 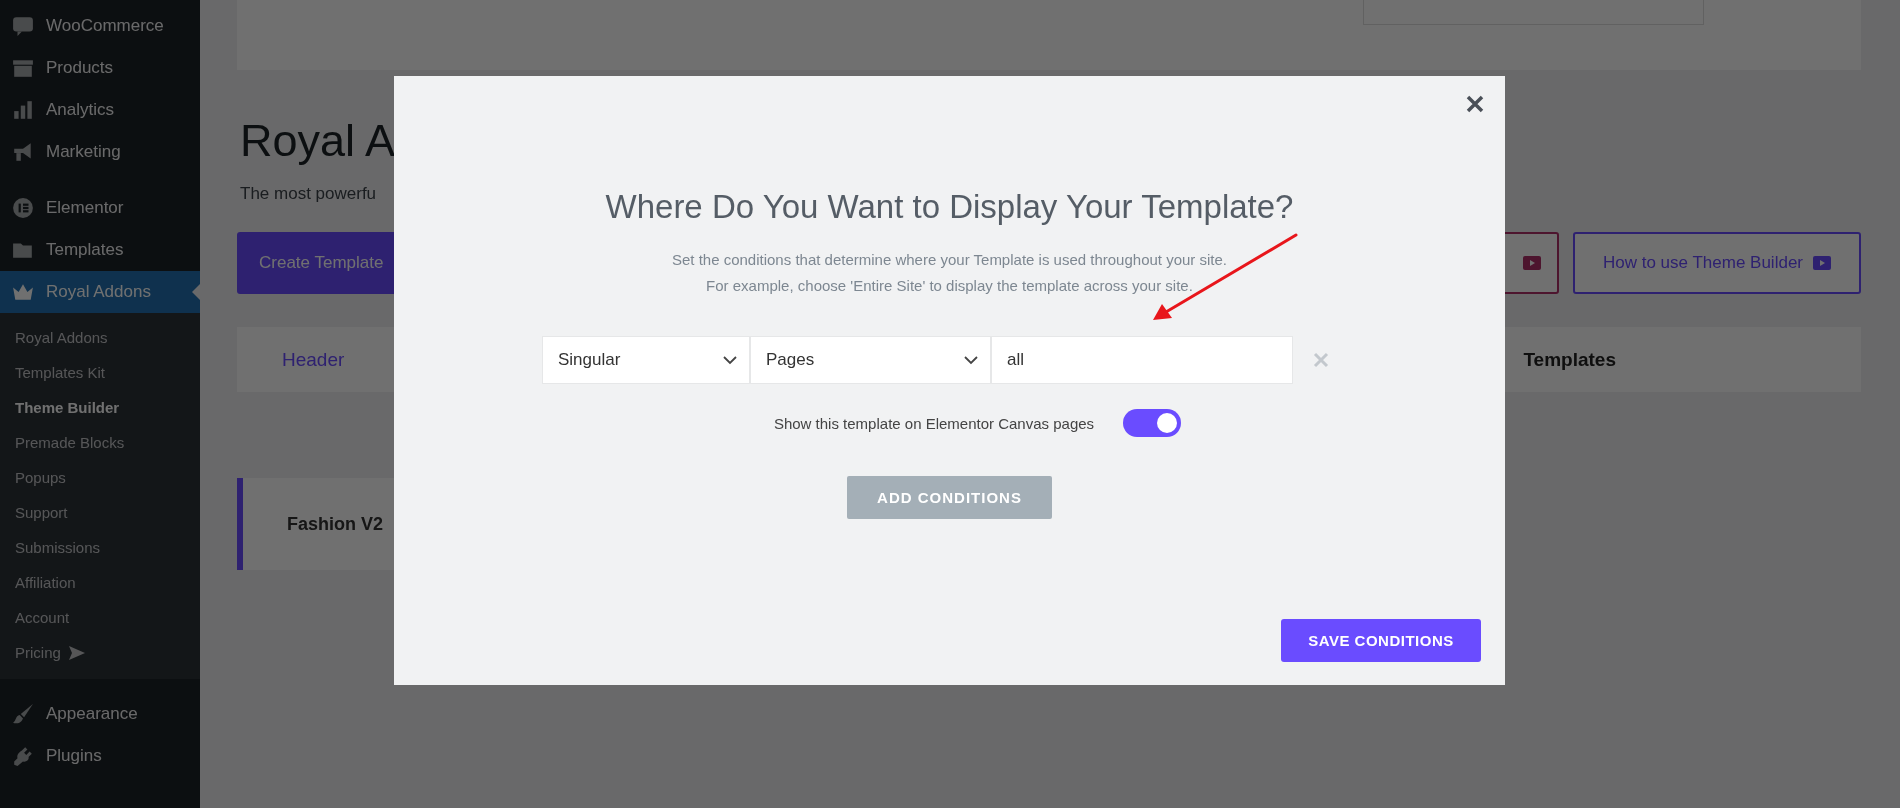 I want to click on submenu-item: Support, so click(x=100, y=512).